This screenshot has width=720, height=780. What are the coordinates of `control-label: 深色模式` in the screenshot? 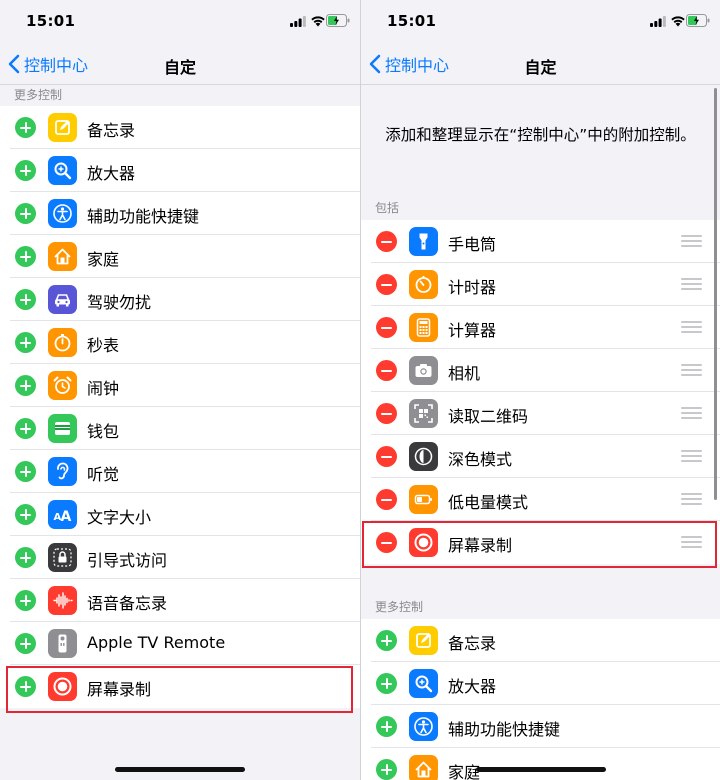 It's located at (480, 459).